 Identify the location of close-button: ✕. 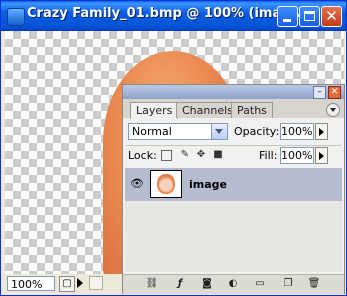
(331, 16).